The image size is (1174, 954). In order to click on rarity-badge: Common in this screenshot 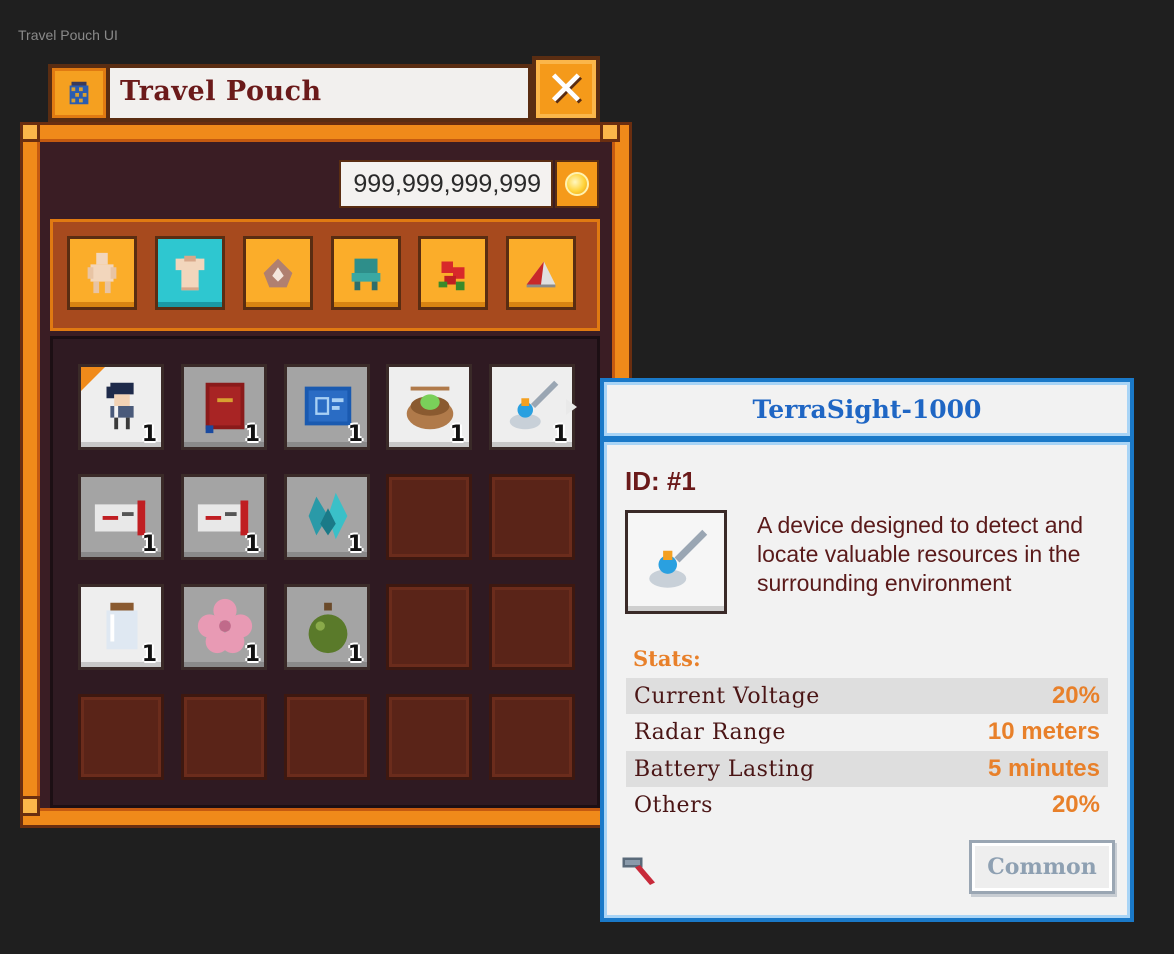, I will do `click(1042, 867)`.